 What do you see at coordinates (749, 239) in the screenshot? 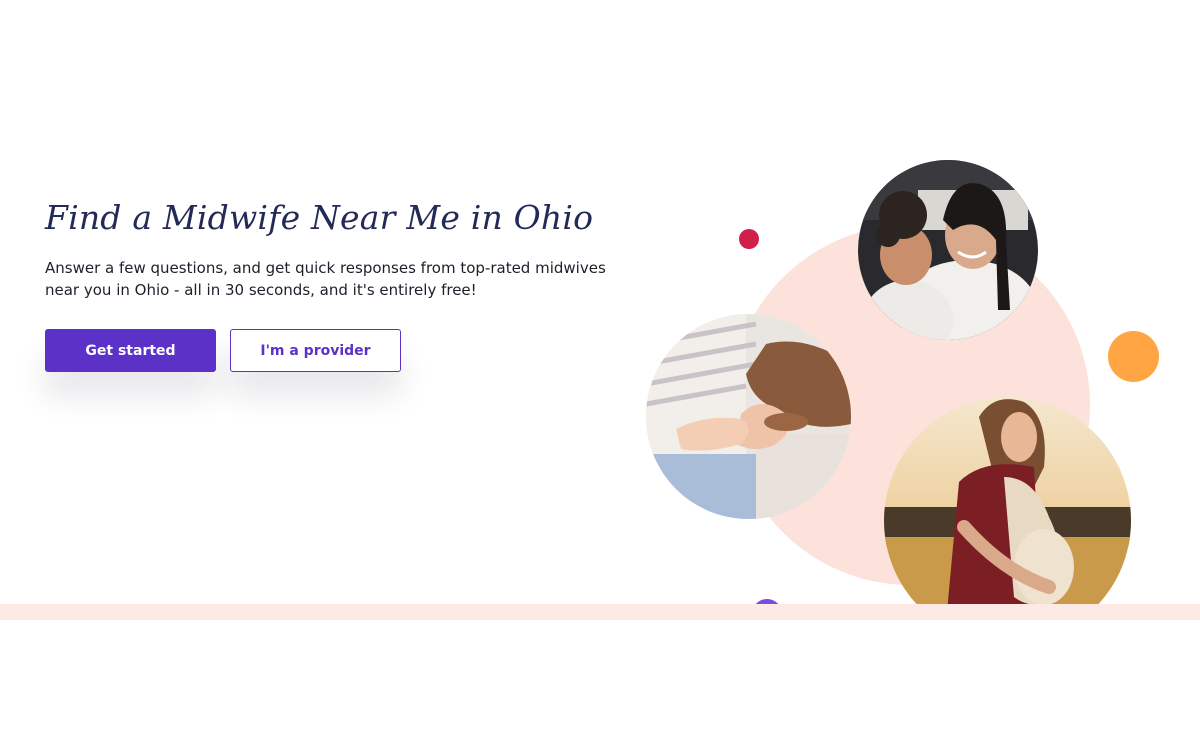
I see `red-dot` at bounding box center [749, 239].